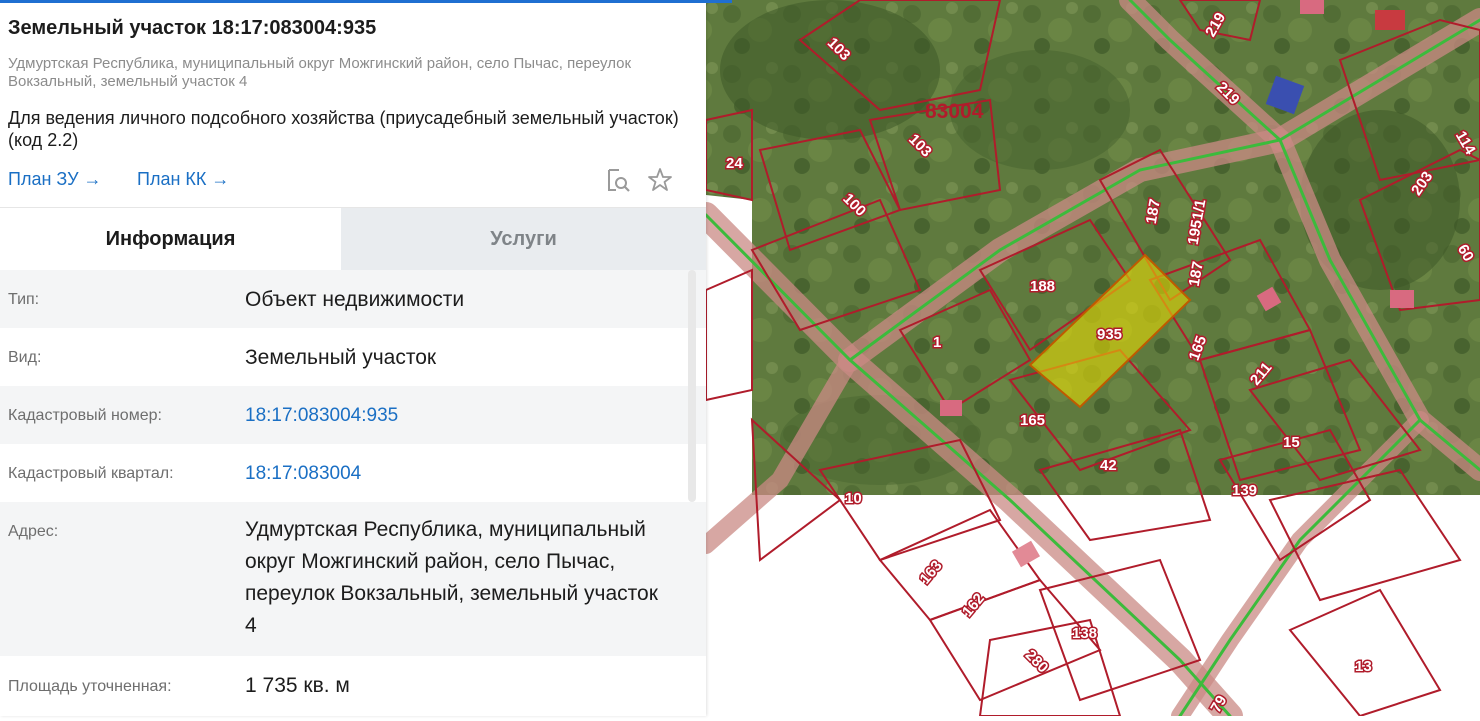  Describe the element at coordinates (660, 180) in the screenshot. I see `star-icon` at that location.